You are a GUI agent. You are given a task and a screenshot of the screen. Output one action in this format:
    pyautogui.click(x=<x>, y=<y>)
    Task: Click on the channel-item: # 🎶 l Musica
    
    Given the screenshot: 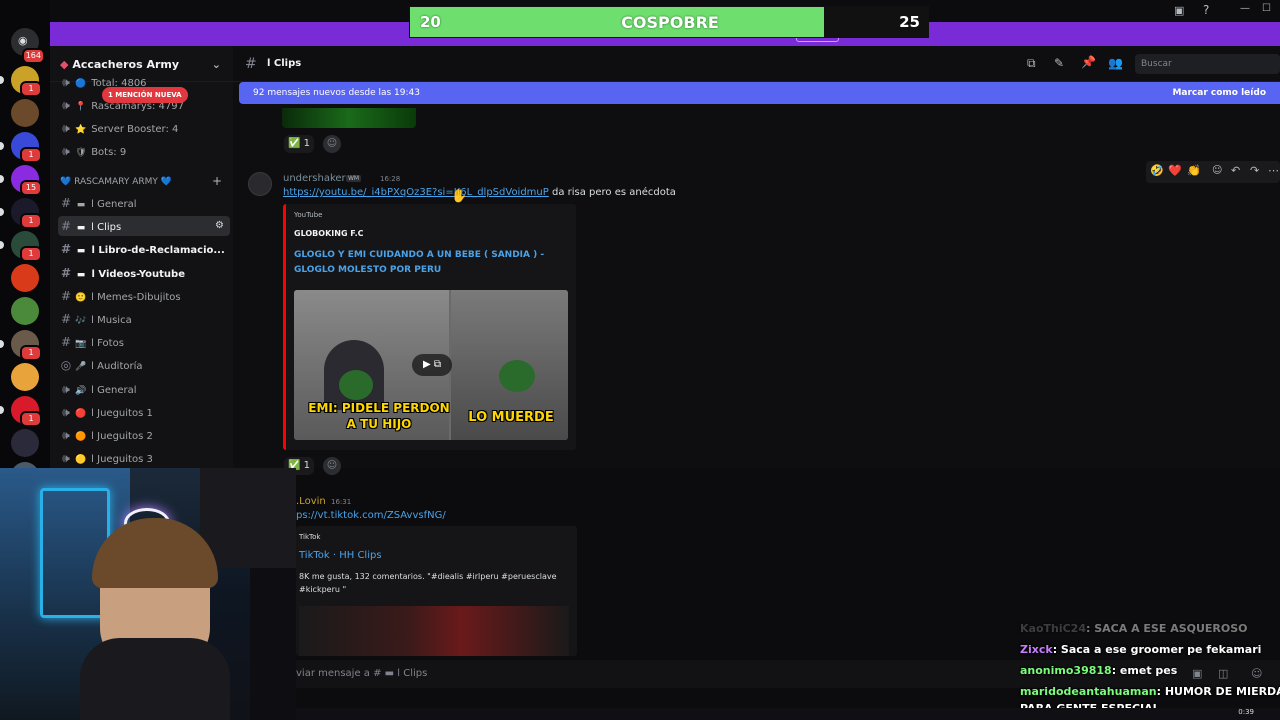 What is the action you would take?
    pyautogui.click(x=144, y=319)
    